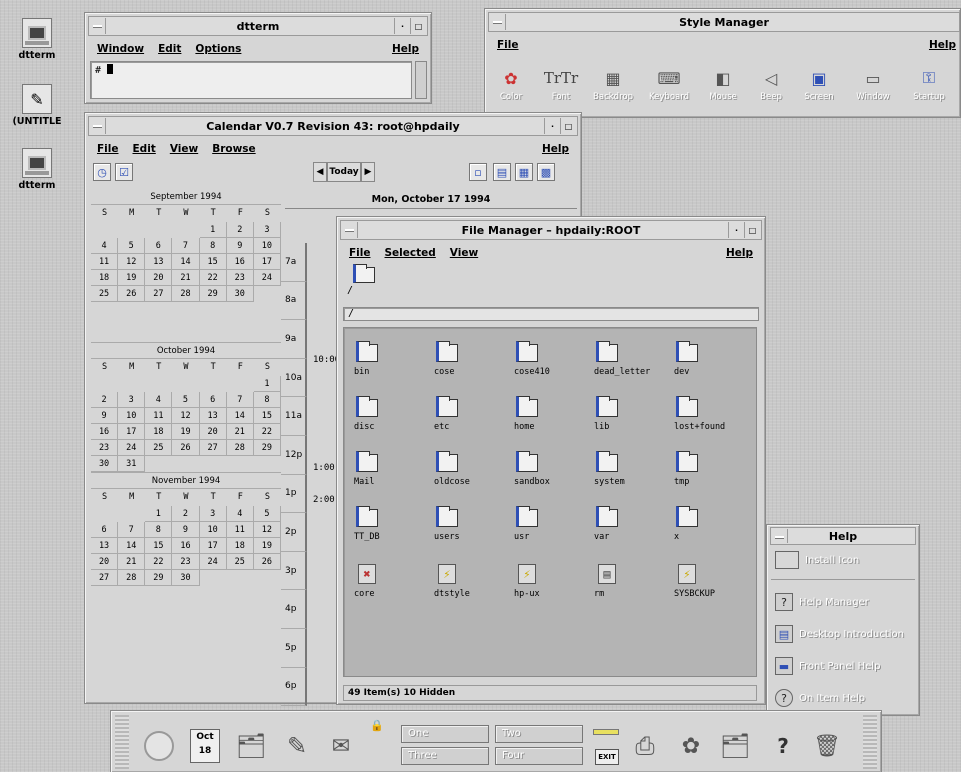 This screenshot has width=961, height=772. I want to click on day-cell: 4, so click(105, 246).